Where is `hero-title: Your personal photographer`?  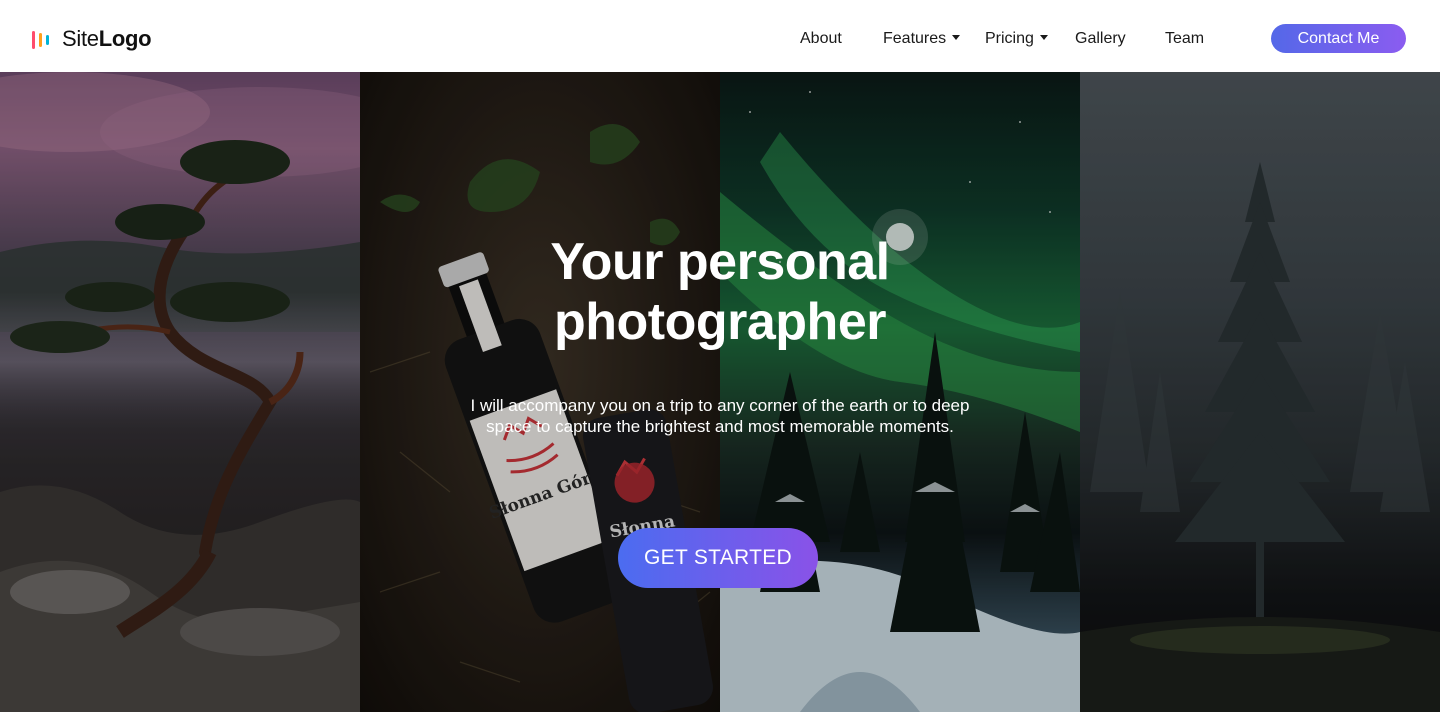 hero-title: Your personal photographer is located at coordinates (720, 292).